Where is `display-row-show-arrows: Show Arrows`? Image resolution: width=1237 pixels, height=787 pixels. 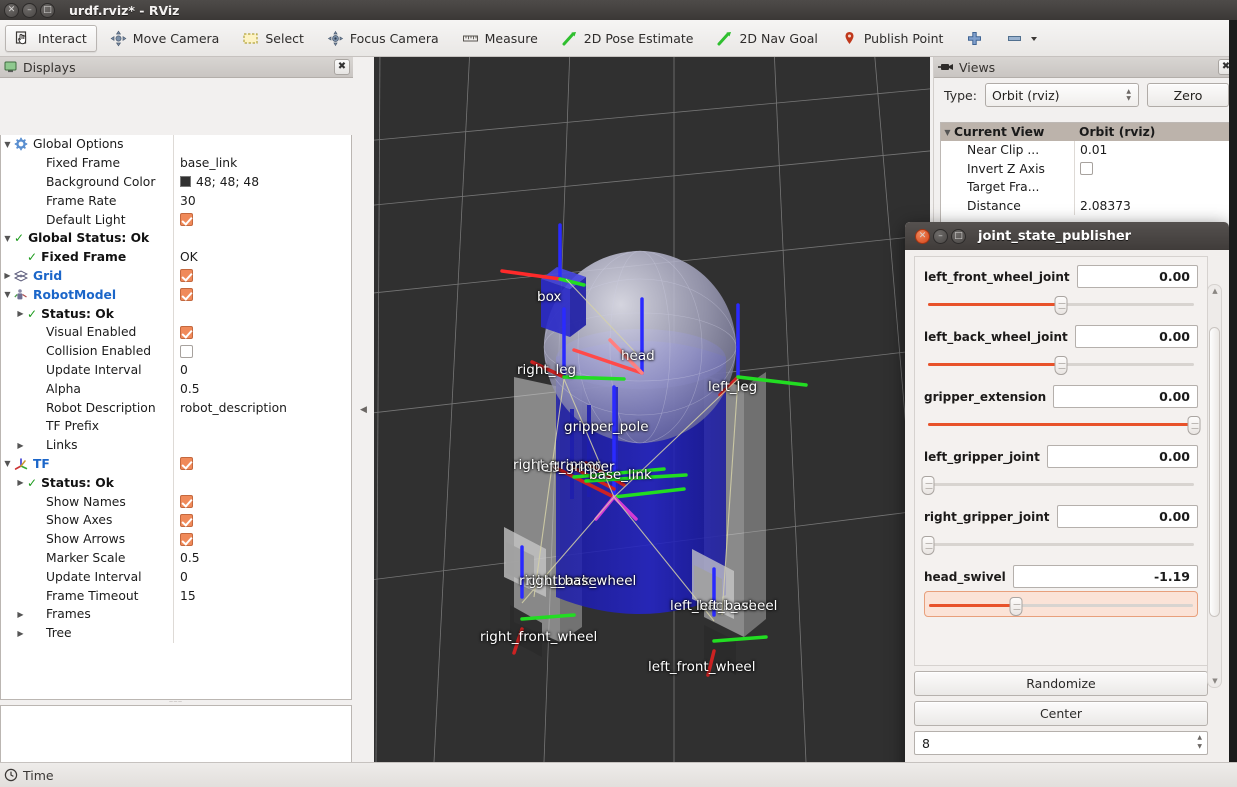
display-row-show-arrows: Show Arrows is located at coordinates (176, 539).